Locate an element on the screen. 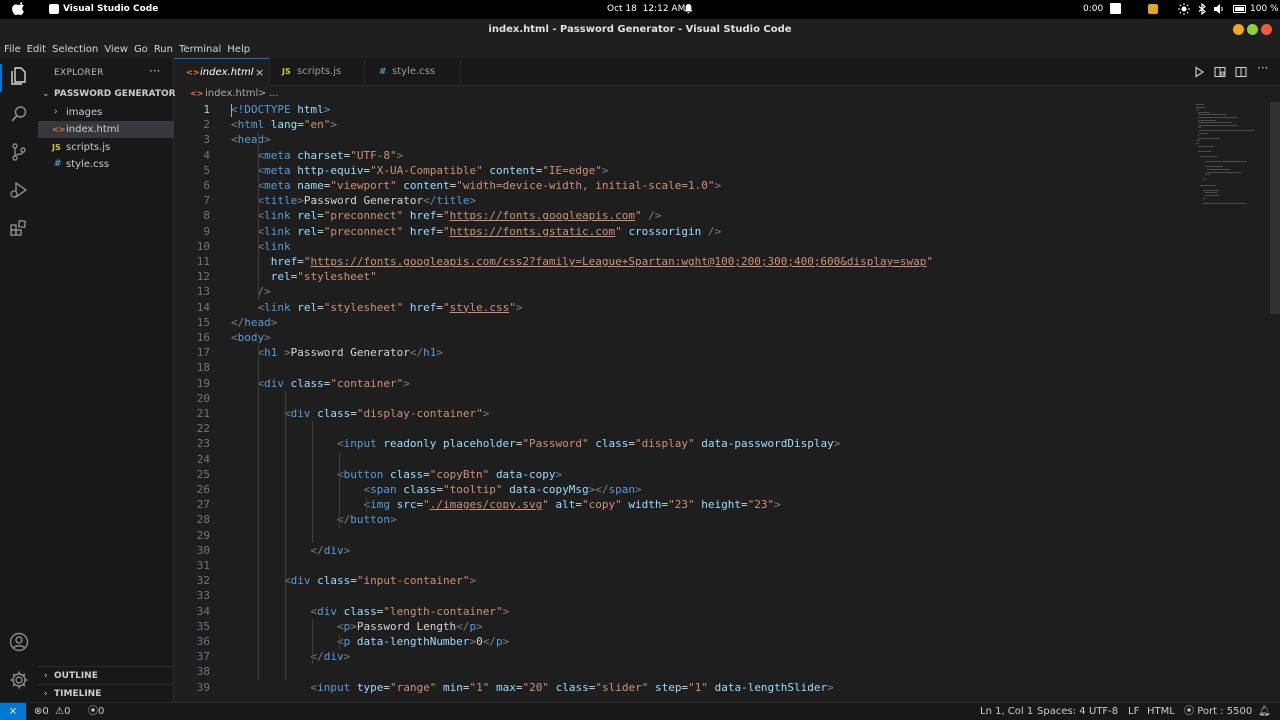 Image resolution: width=1280 pixels, height=720 pixels. tab-index-html: <> index.html × is located at coordinates (222, 72).